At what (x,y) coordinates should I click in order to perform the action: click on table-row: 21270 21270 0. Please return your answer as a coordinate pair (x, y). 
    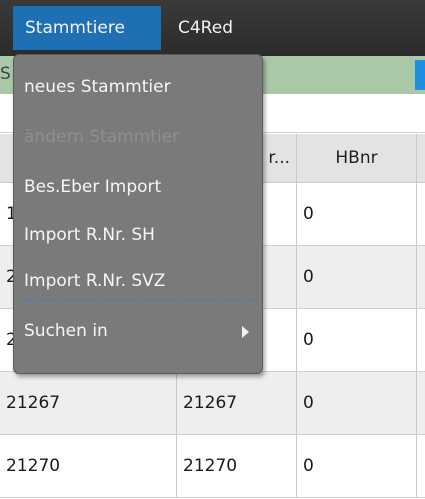
    Looking at the image, I should click on (212, 466).